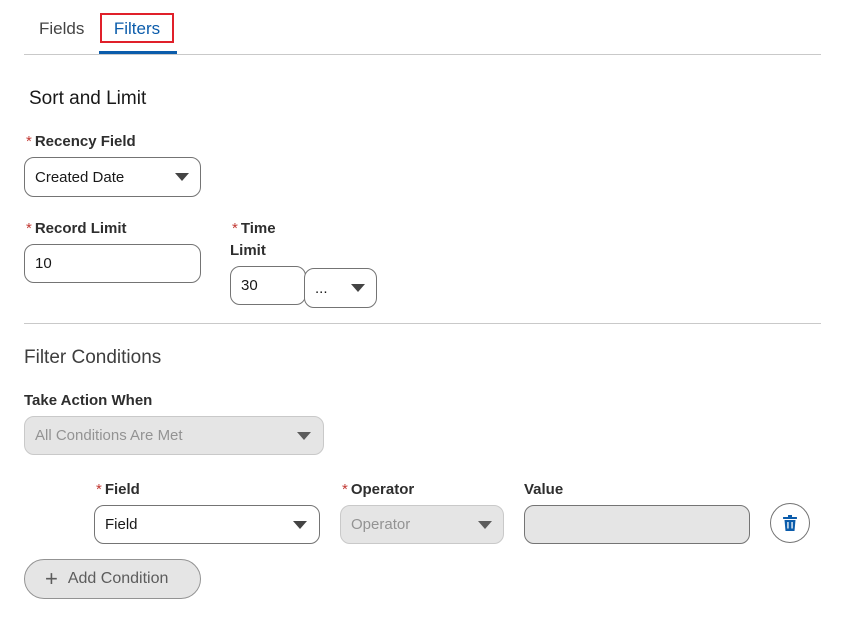  I want to click on condition-value-label: Value, so click(544, 489).